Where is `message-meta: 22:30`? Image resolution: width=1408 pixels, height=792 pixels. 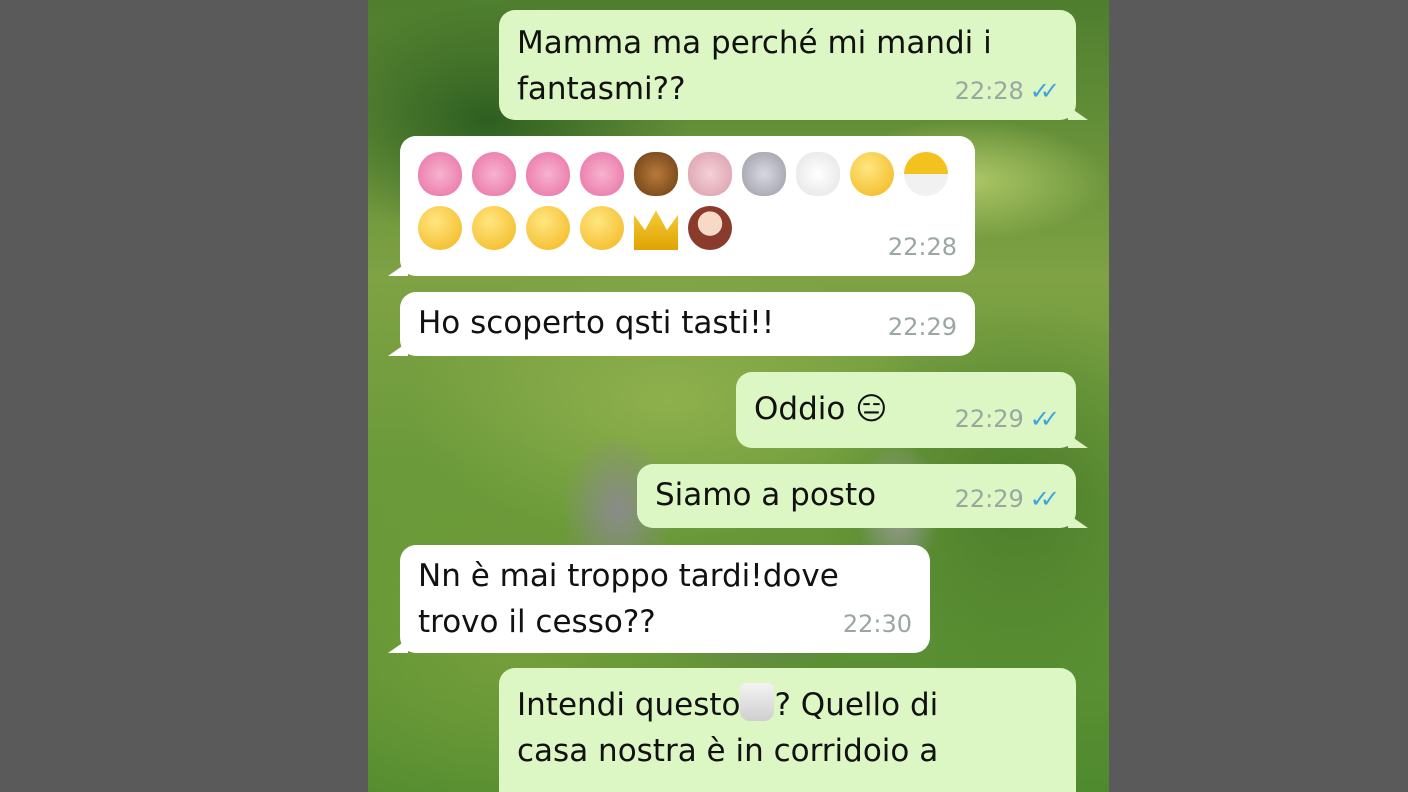
message-meta: 22:30 is located at coordinates (877, 624).